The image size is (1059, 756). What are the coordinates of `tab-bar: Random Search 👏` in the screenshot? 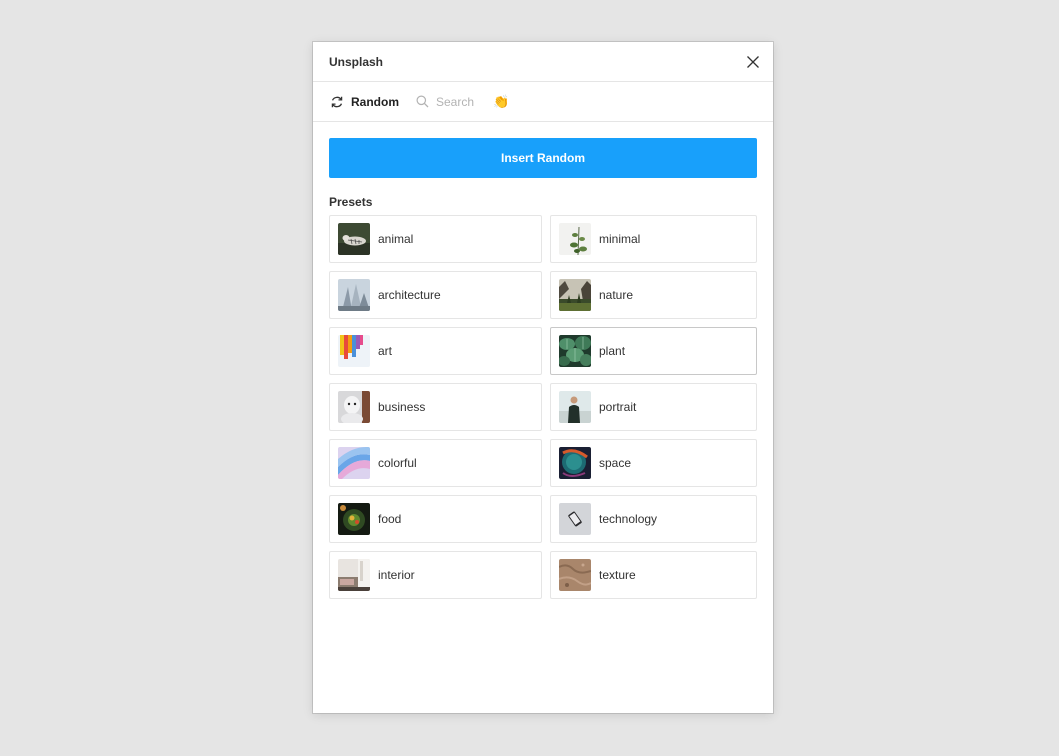 It's located at (543, 102).